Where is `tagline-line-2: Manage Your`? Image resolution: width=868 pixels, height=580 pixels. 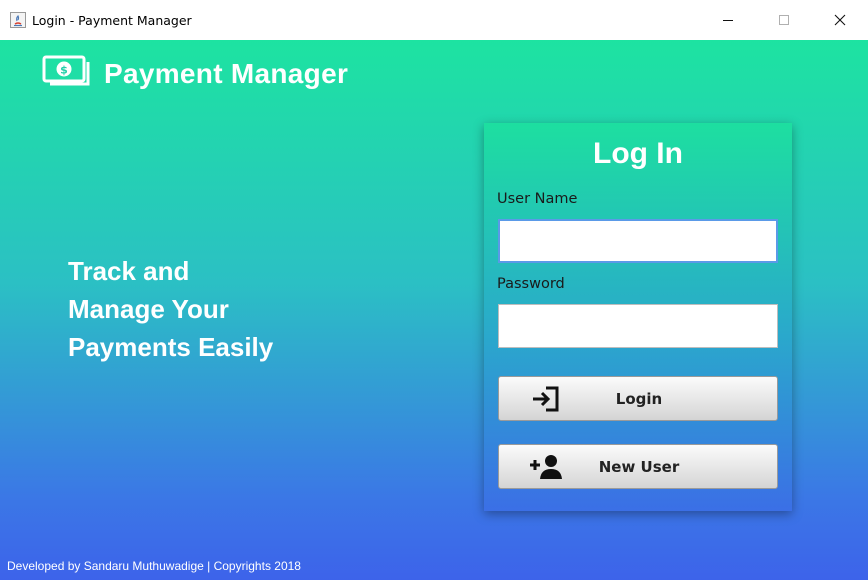
tagline-line-2: Manage Your is located at coordinates (148, 309).